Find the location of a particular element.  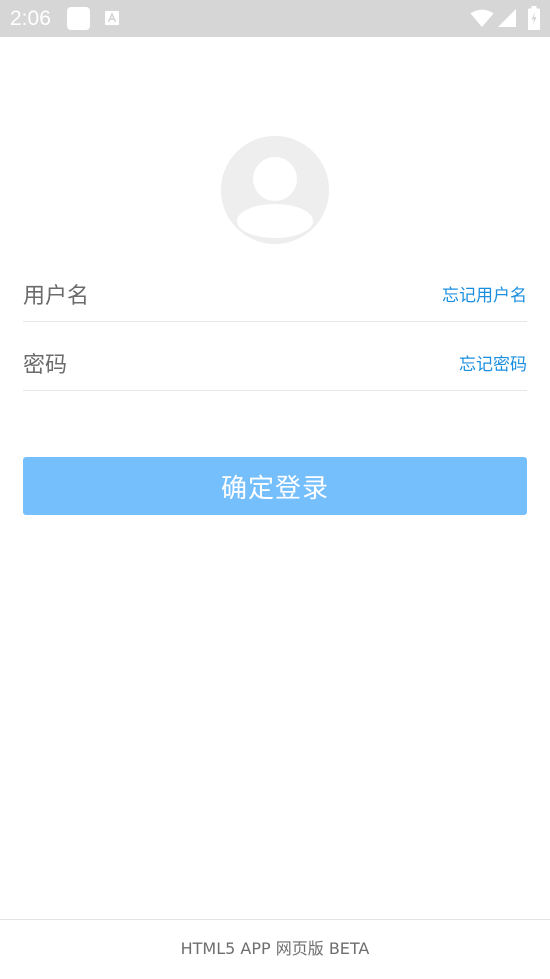

footer-text: HTML5 APP 网页版 BETA is located at coordinates (275, 948).